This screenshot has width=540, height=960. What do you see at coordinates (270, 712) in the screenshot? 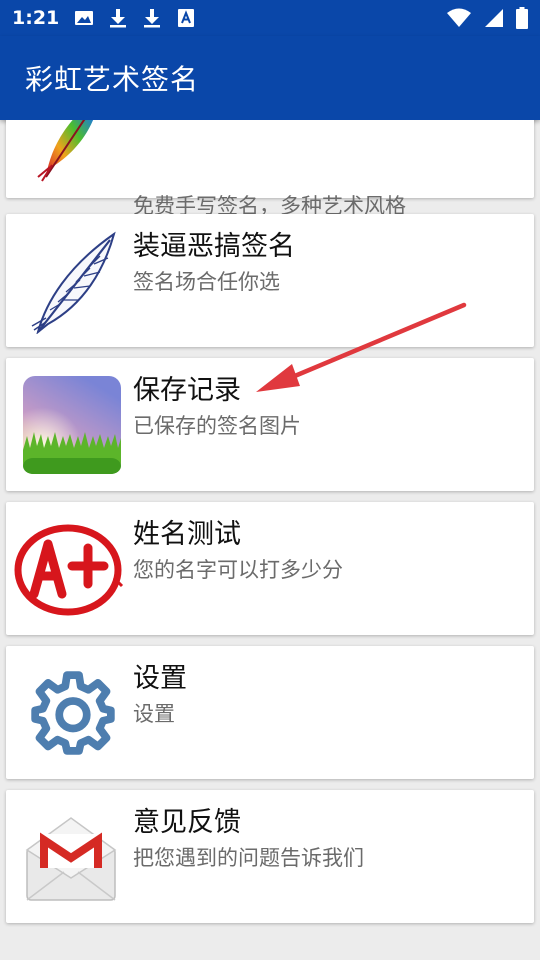
I see `menu-item-settings: 设置 设置` at bounding box center [270, 712].